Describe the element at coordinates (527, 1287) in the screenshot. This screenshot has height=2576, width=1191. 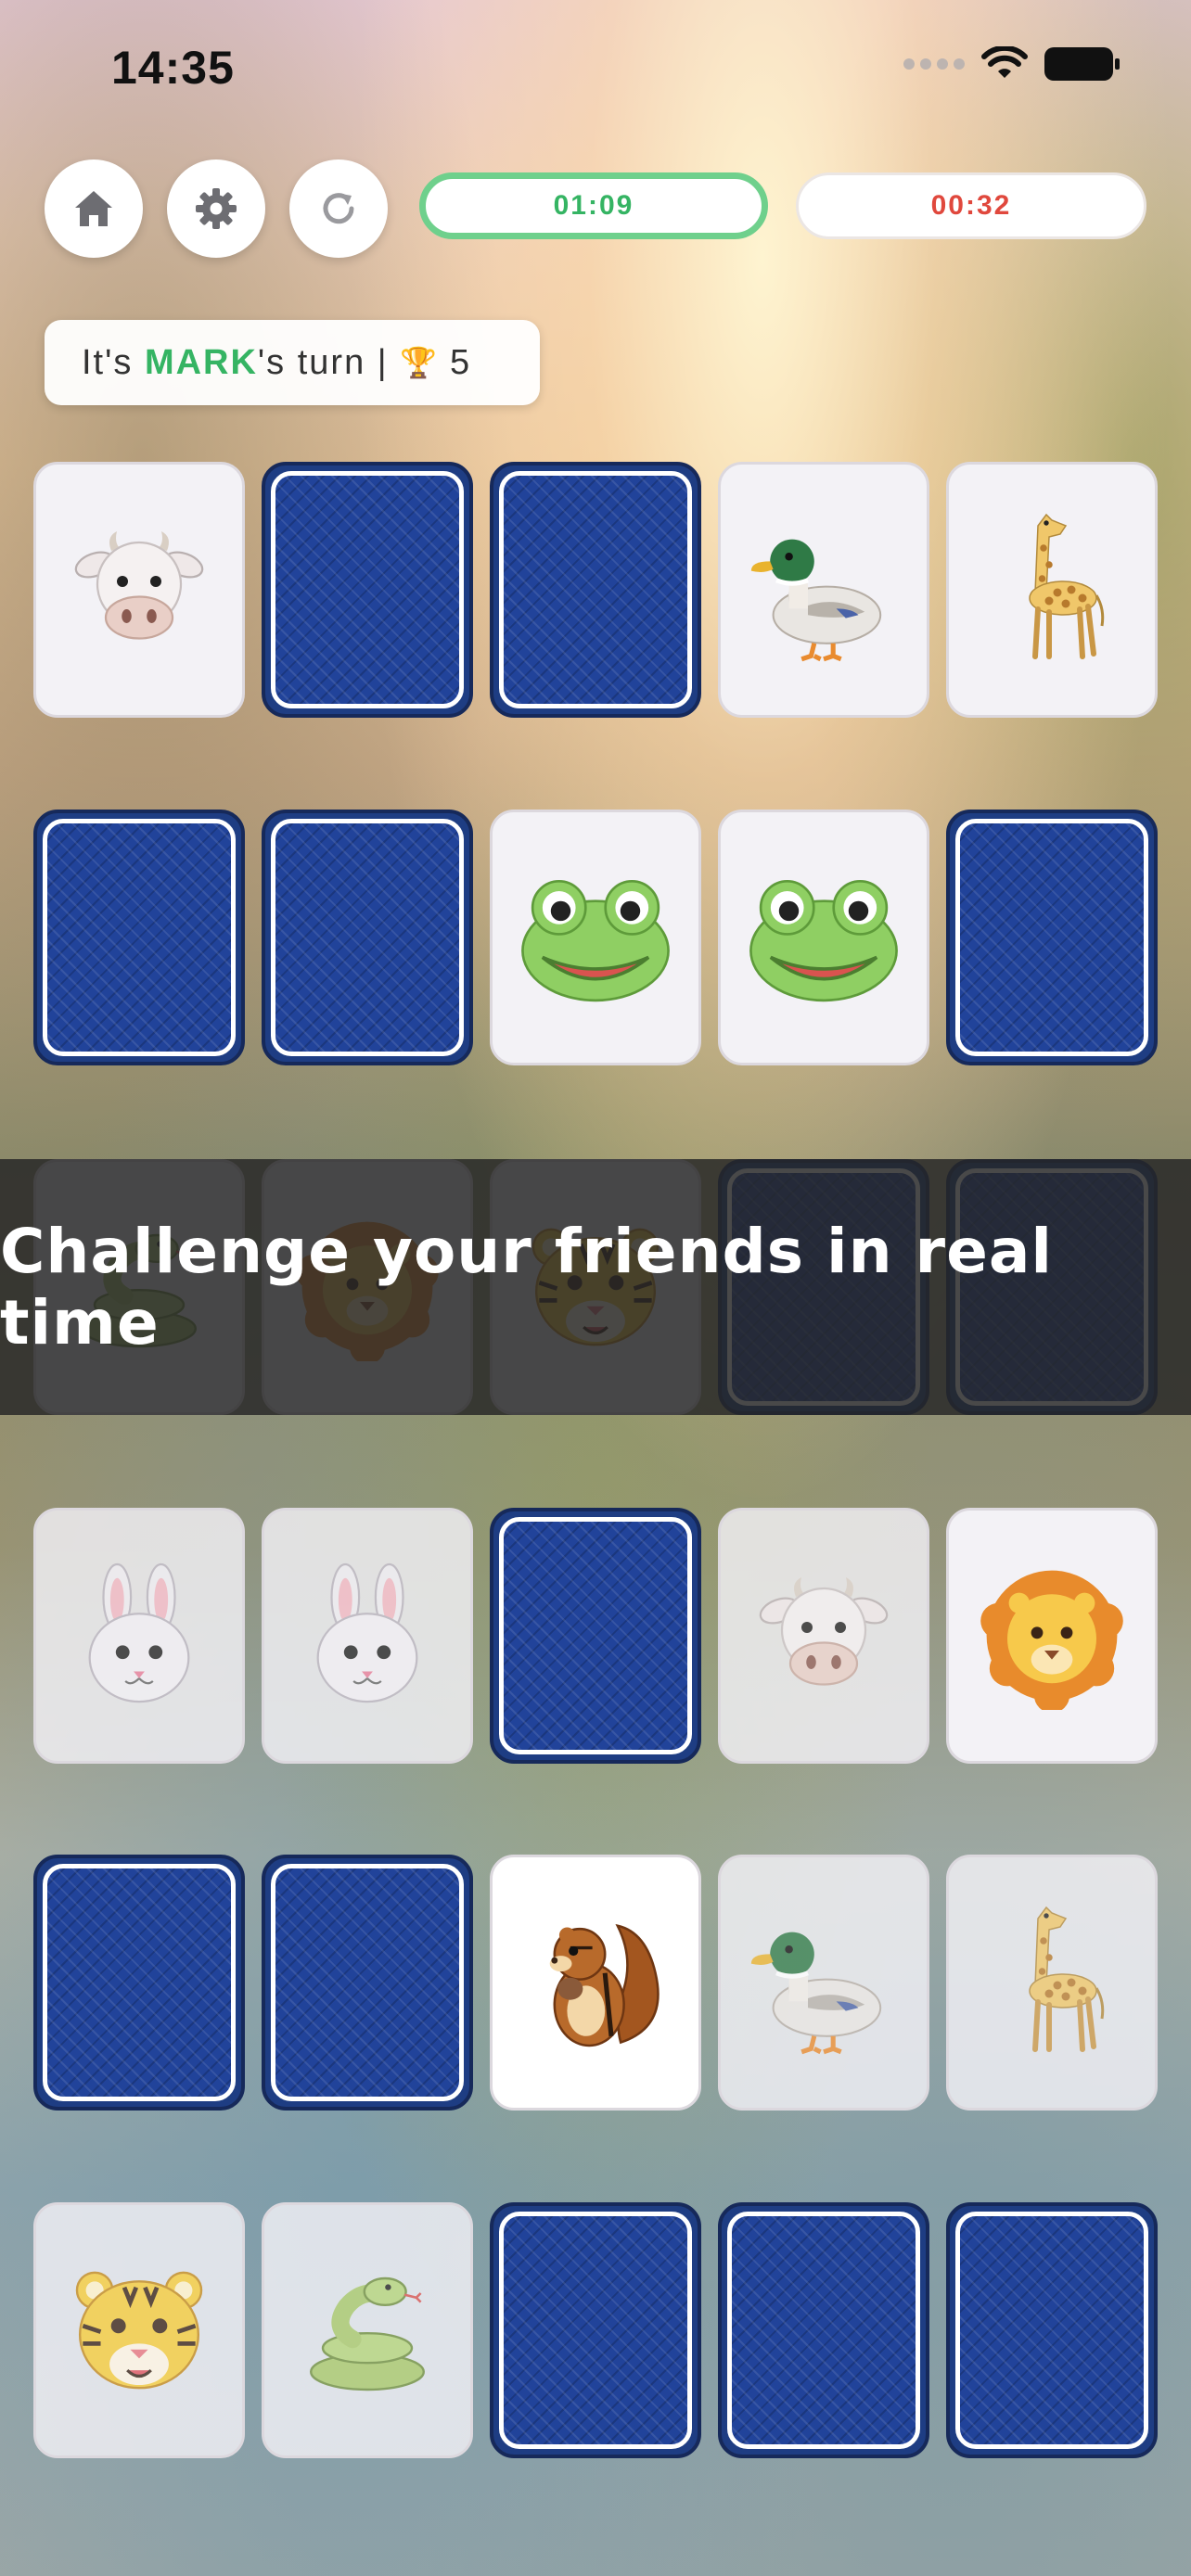
I see `promo-banner-text: Challenge your friends in real time` at that location.